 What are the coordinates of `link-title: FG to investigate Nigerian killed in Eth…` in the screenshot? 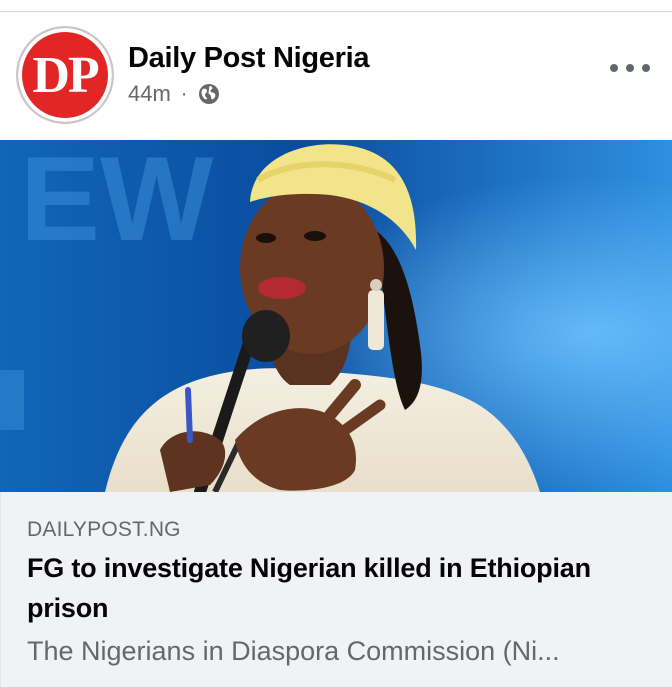 It's located at (337, 588).